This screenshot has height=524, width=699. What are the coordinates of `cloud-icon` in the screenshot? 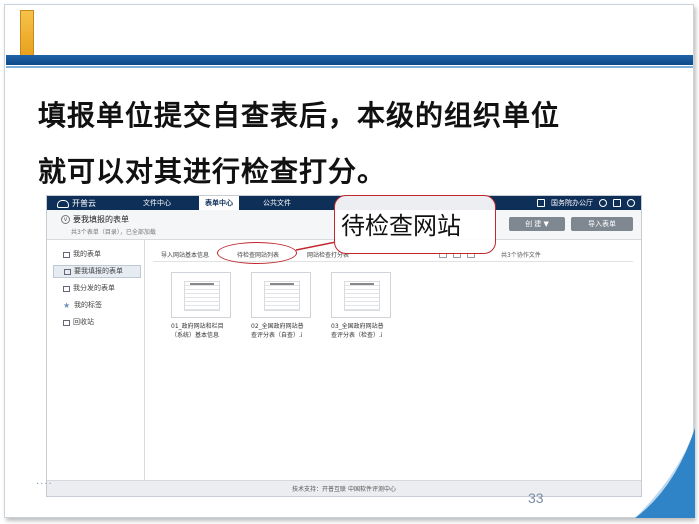 It's located at (63, 203).